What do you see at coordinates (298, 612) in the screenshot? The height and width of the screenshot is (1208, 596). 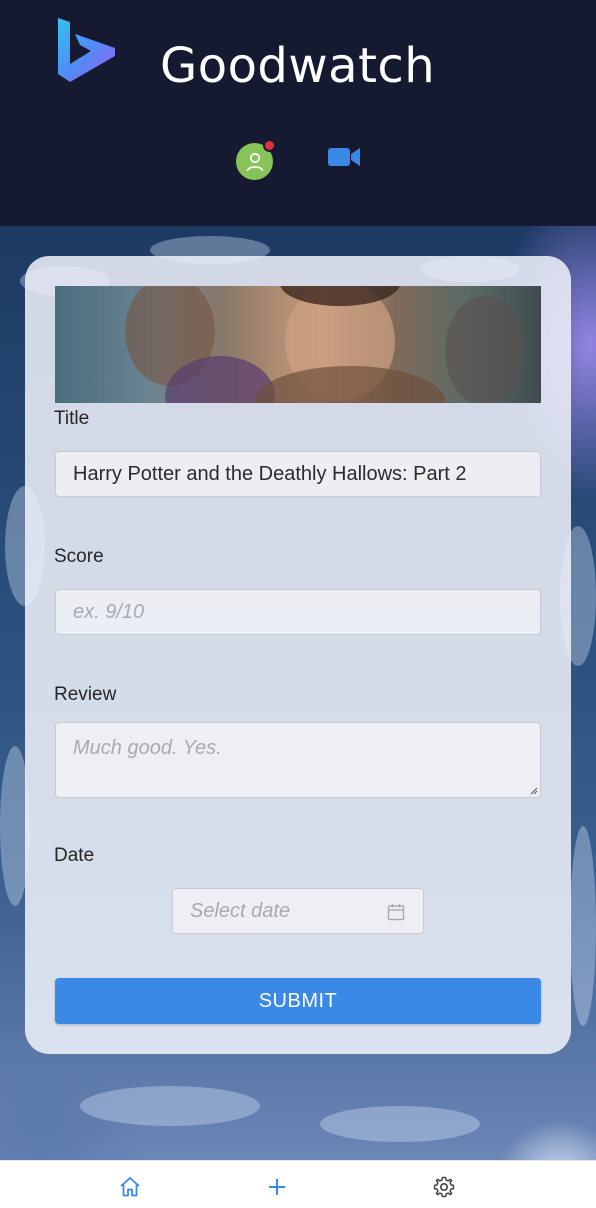 I see `score-input: ex. 9/10` at bounding box center [298, 612].